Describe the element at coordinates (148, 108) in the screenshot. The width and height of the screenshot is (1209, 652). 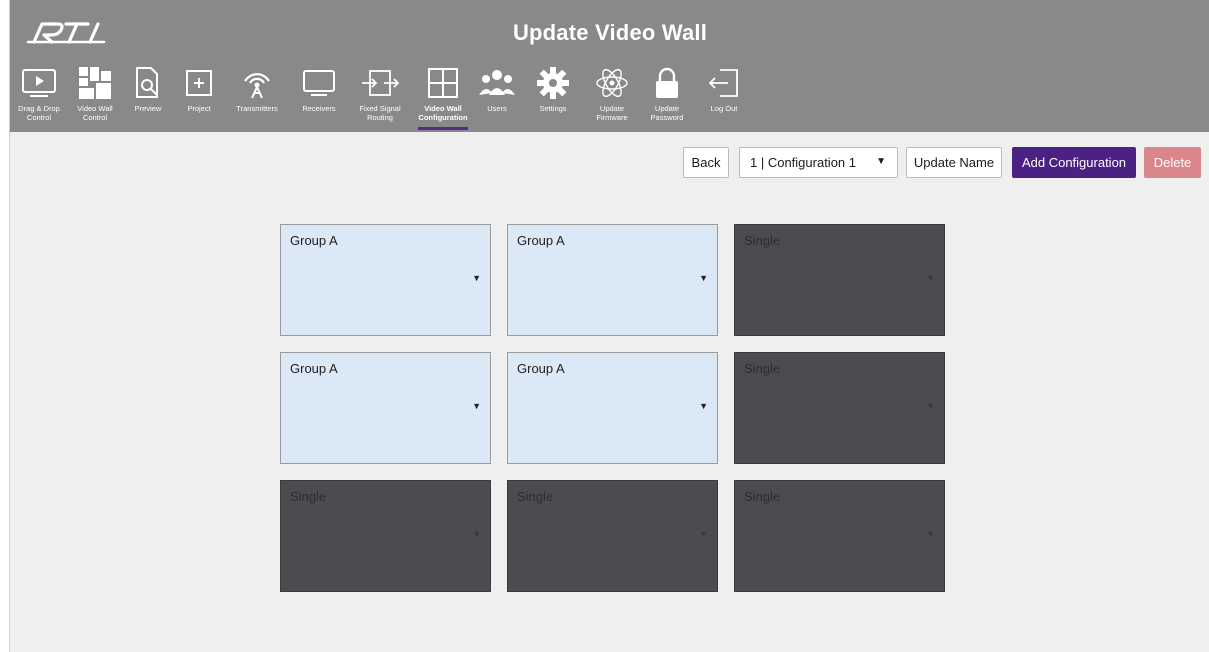
I see `nav-label: Preview` at that location.